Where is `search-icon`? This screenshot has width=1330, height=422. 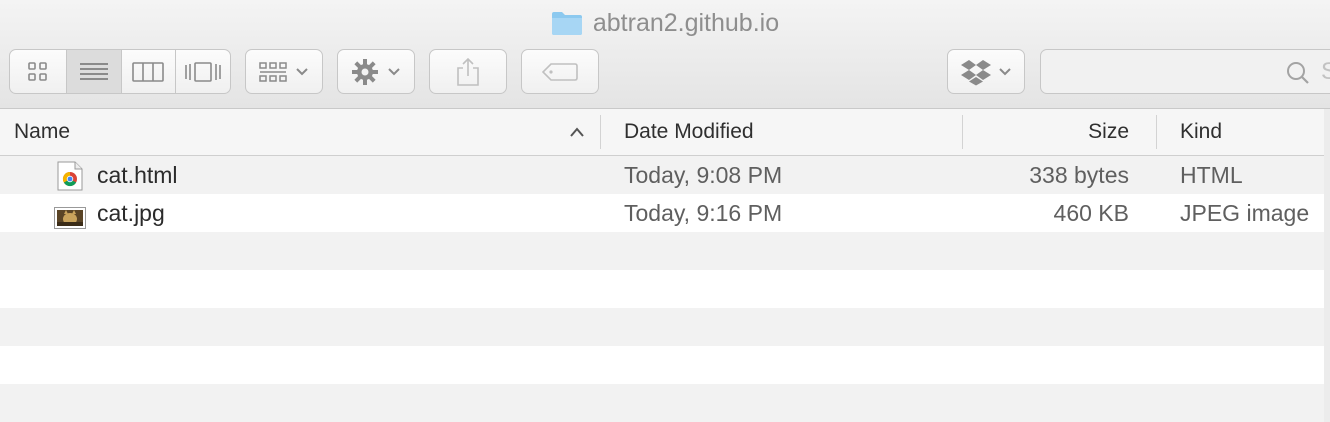
search-icon is located at coordinates (1298, 73).